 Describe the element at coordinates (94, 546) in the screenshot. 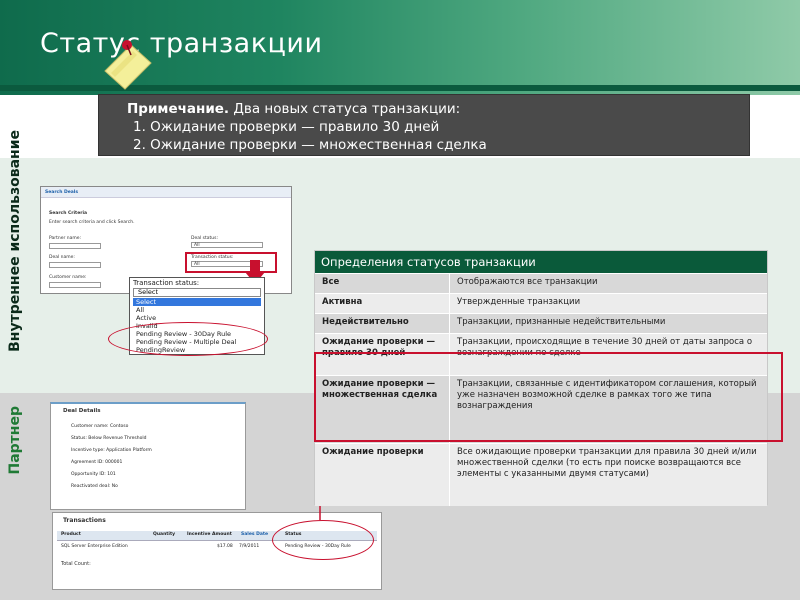

I see `cell-product: SQL Server Enterprise Edition` at that location.